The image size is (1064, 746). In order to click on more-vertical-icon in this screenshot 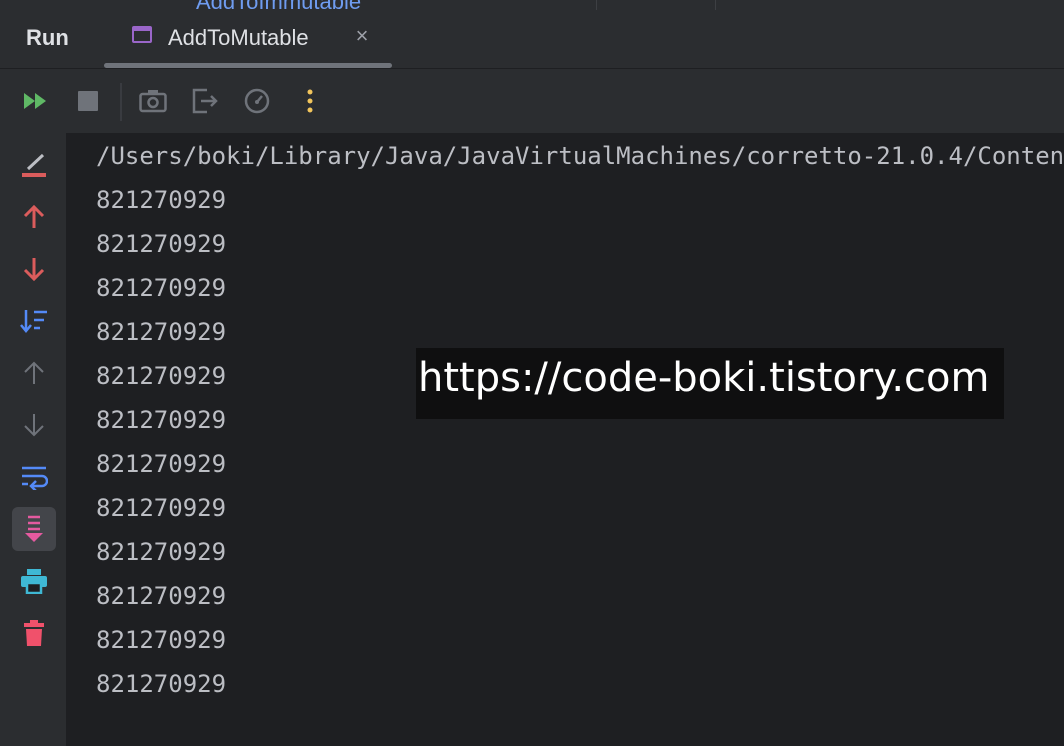, I will do `click(310, 101)`.